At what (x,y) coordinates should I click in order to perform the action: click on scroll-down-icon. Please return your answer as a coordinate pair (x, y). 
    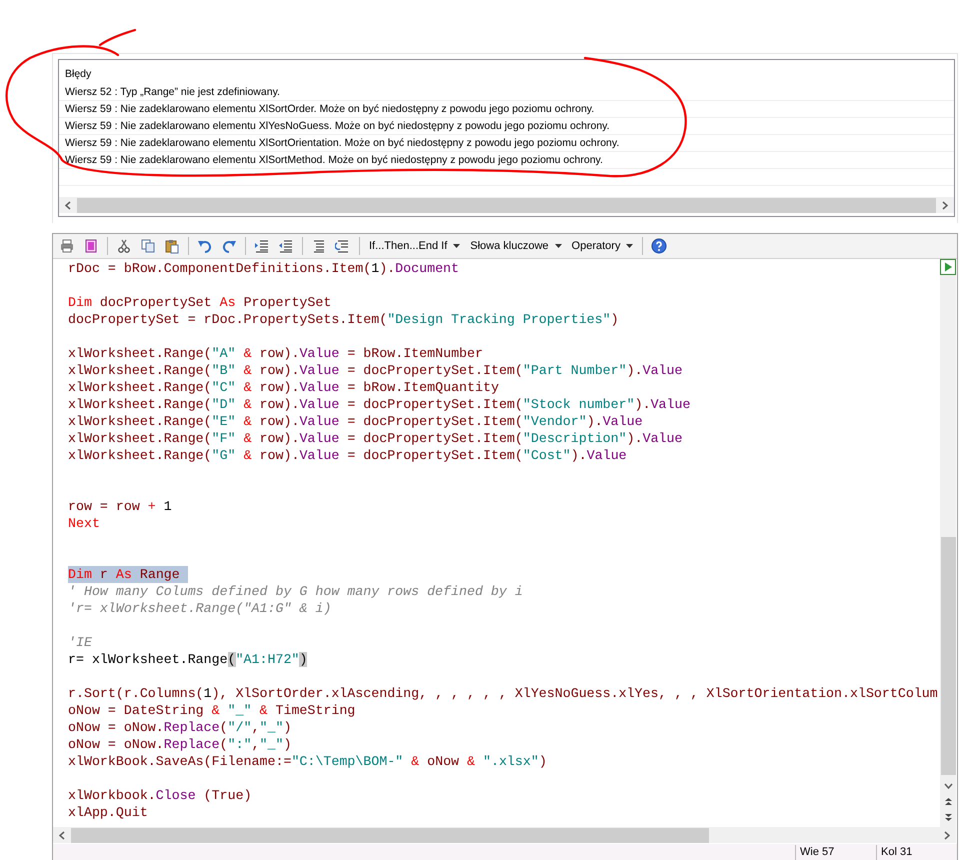
    Looking at the image, I should click on (948, 785).